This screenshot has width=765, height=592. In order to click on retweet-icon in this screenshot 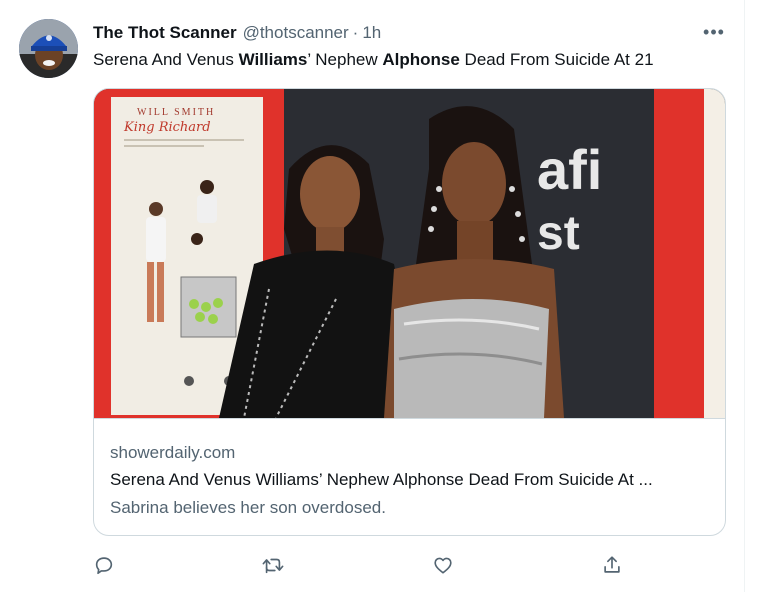, I will do `click(273, 566)`.